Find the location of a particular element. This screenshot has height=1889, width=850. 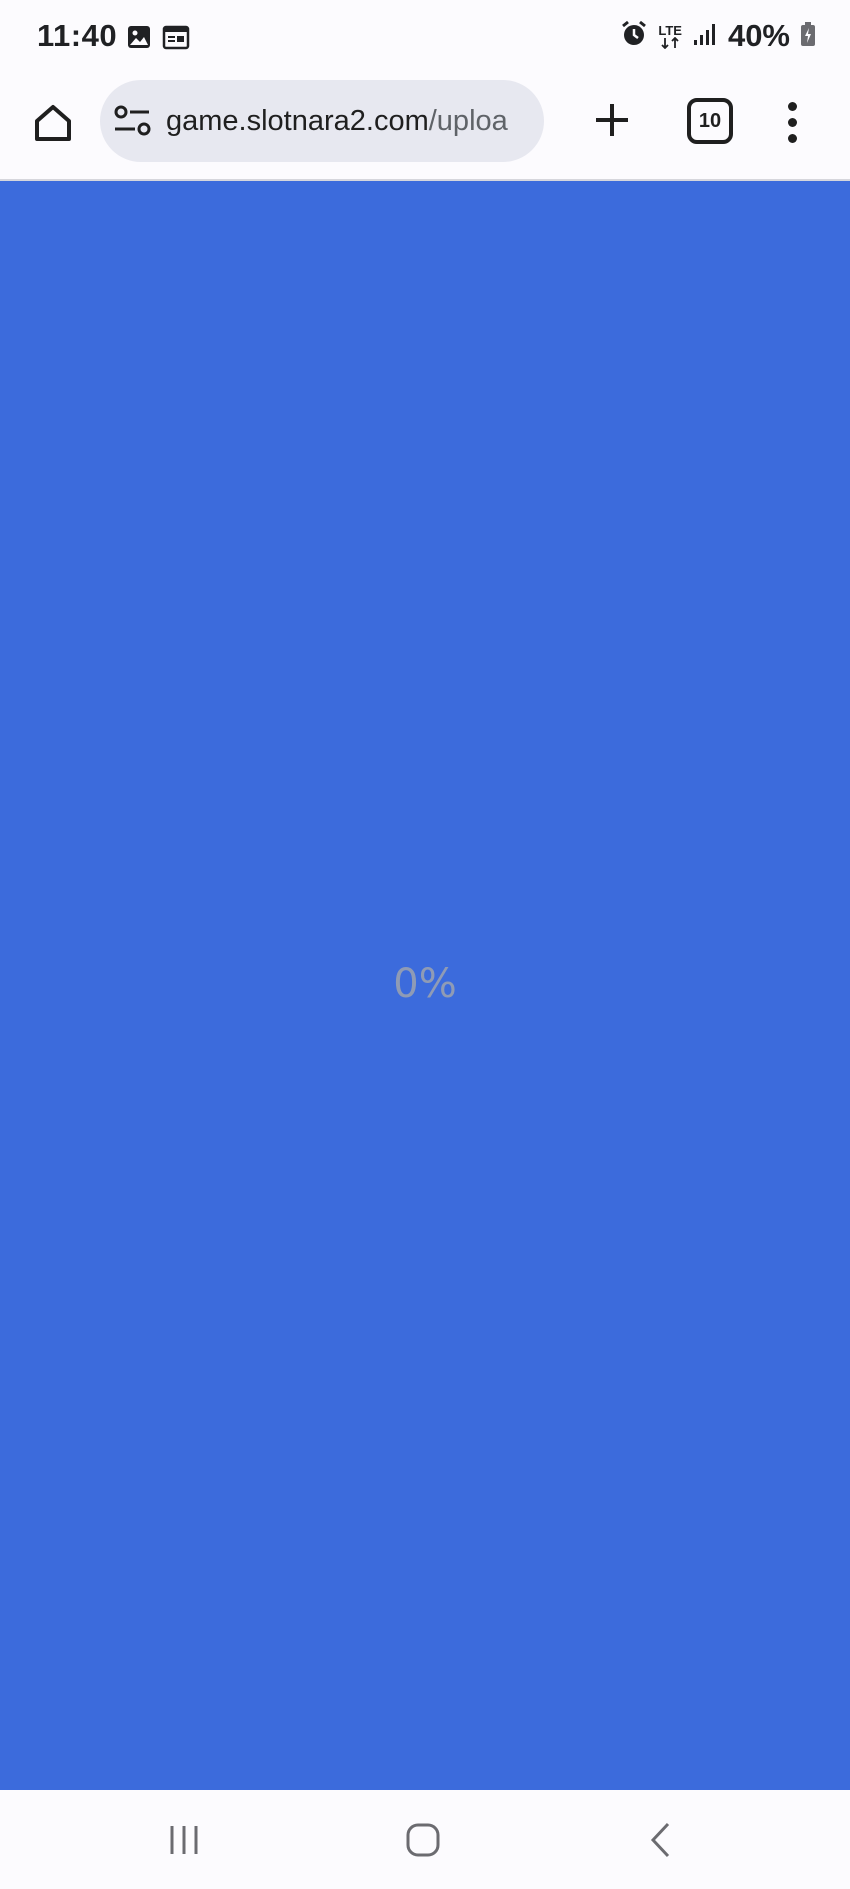

new-tab-button is located at coordinates (612, 120).